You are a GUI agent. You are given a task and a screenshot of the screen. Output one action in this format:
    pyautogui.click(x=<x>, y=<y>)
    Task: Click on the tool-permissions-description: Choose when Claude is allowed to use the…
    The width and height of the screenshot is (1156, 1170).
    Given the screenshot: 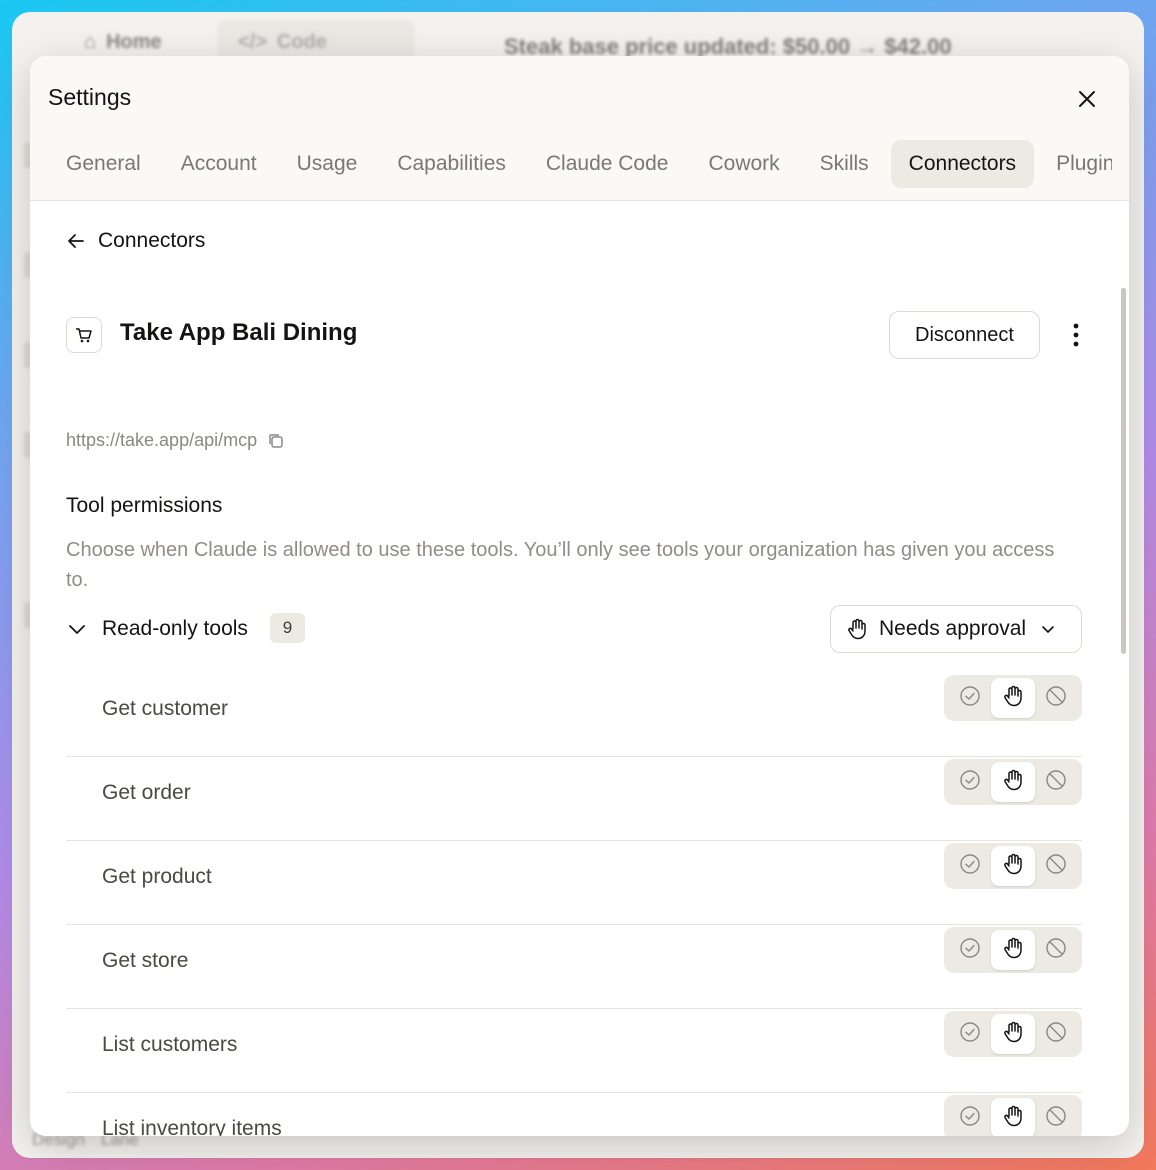 What is the action you would take?
    pyautogui.click(x=560, y=565)
    